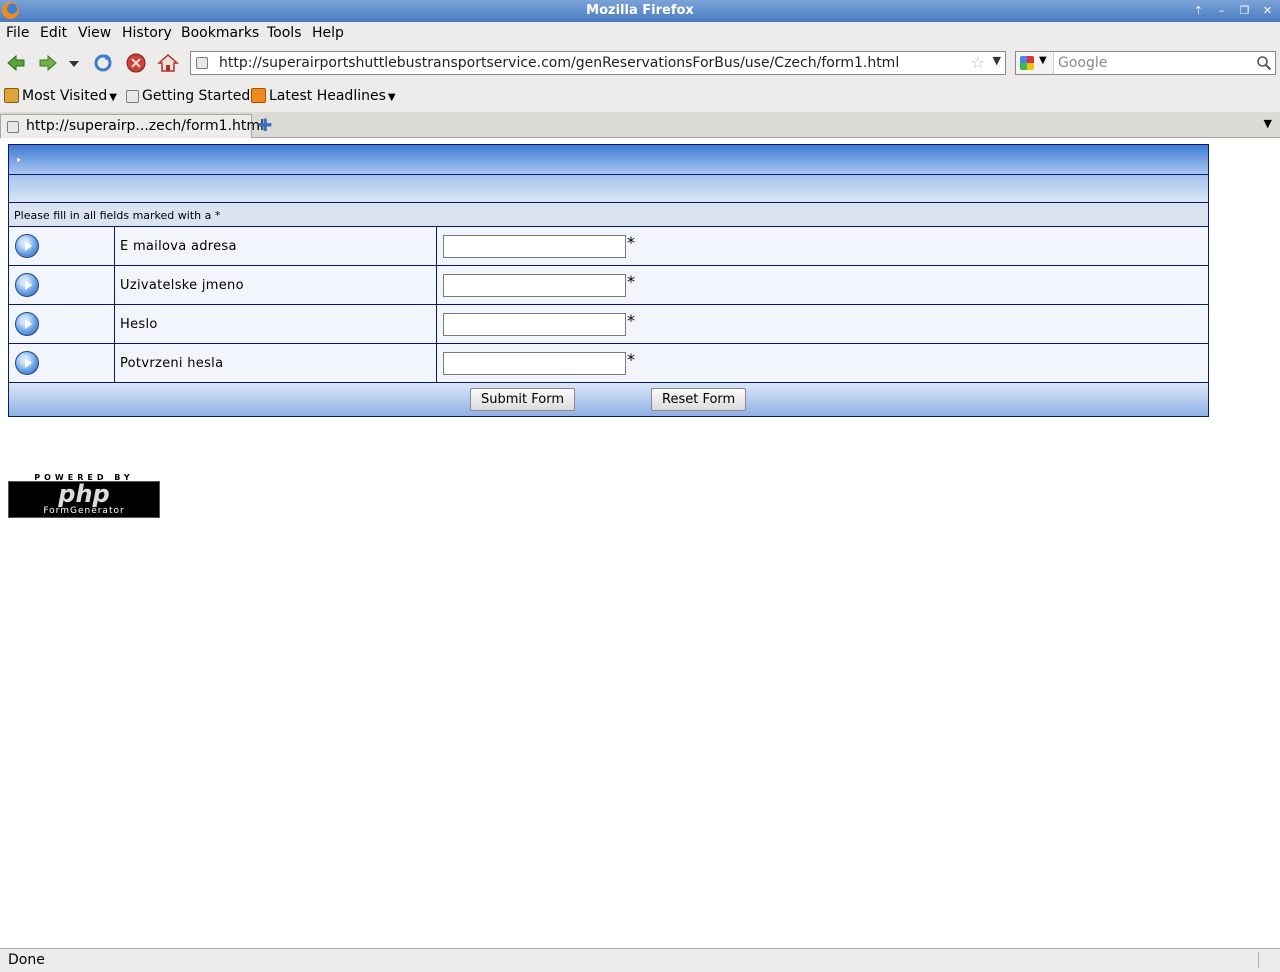 Image resolution: width=1280 pixels, height=972 pixels. Describe the element at coordinates (328, 33) in the screenshot. I see `menu-help: Help` at that location.